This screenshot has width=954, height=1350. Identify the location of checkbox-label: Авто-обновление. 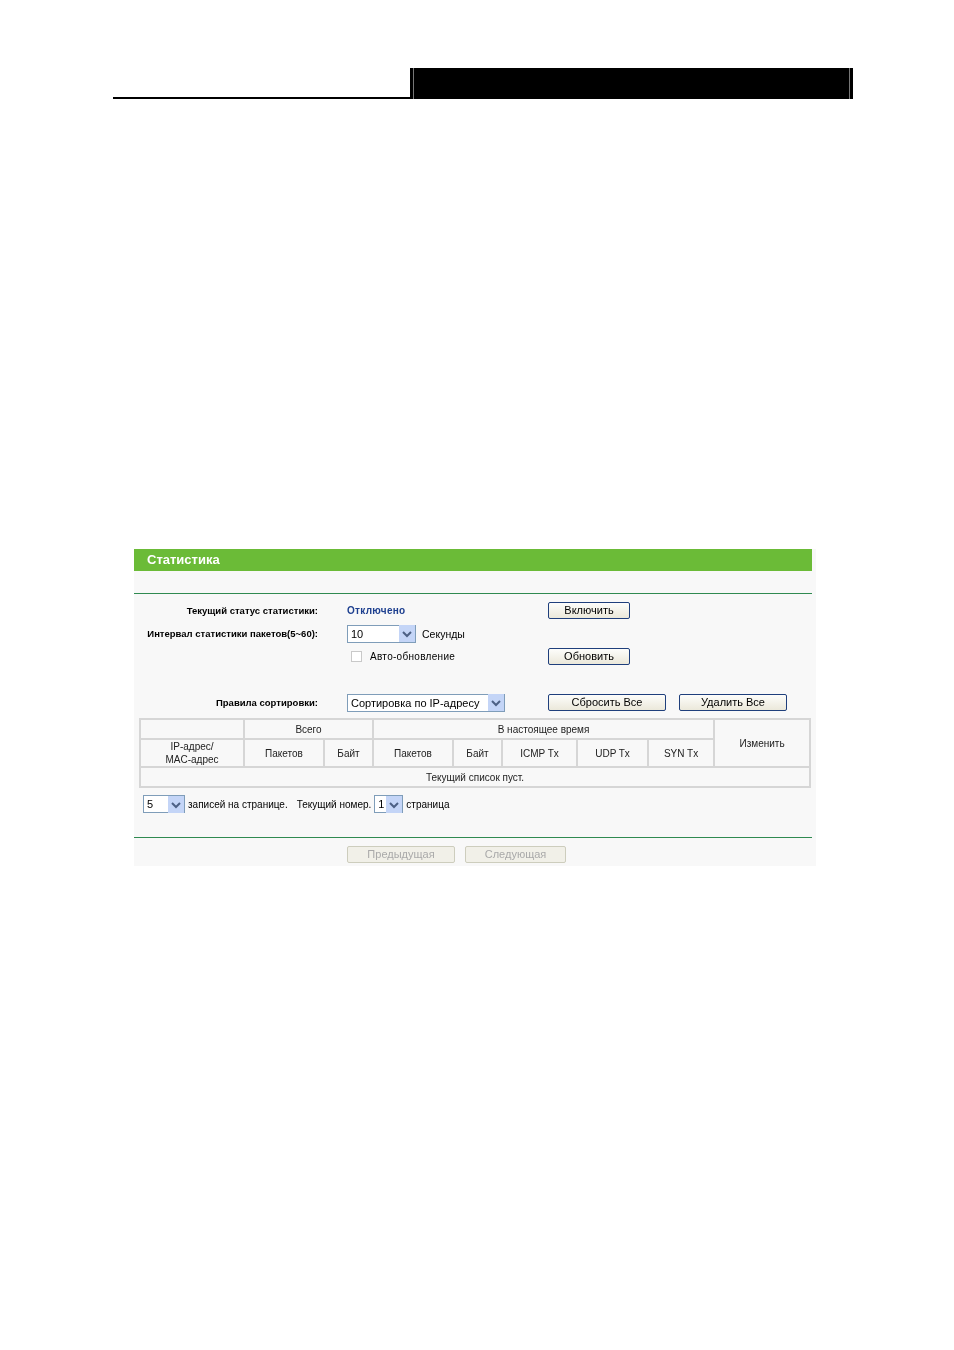
(413, 656).